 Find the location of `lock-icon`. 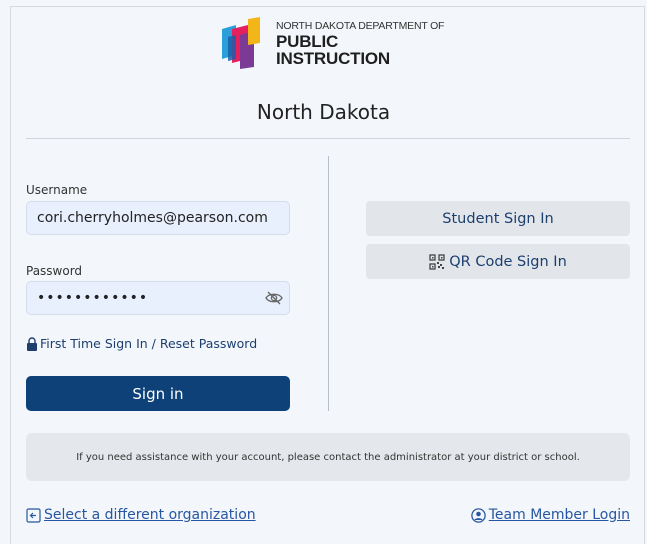

lock-icon is located at coordinates (32, 343).